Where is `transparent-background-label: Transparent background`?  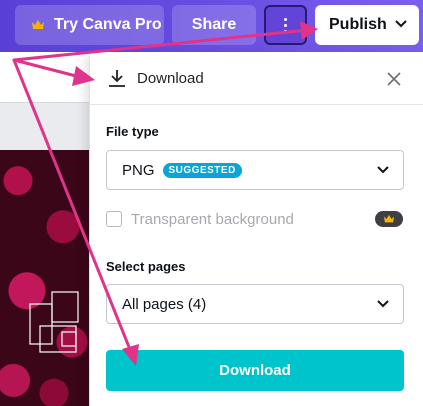
transparent-background-label: Transparent background is located at coordinates (212, 219).